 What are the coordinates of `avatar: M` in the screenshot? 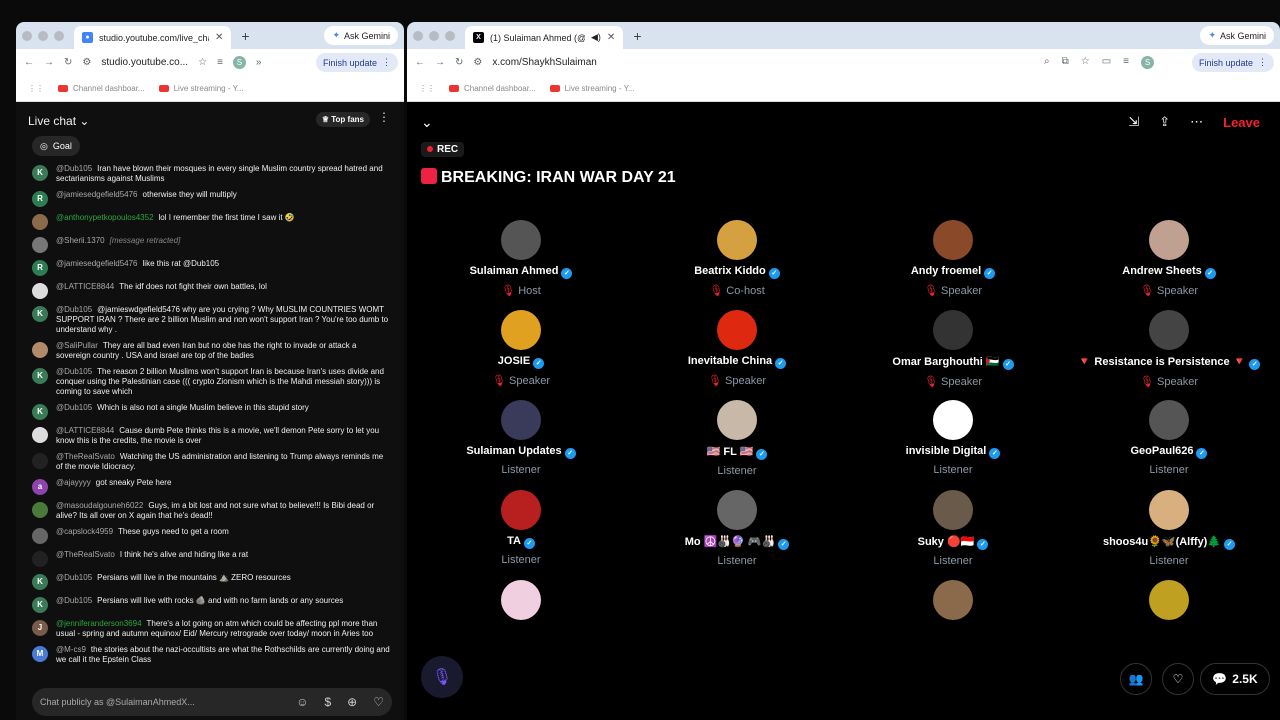 It's located at (40, 654).